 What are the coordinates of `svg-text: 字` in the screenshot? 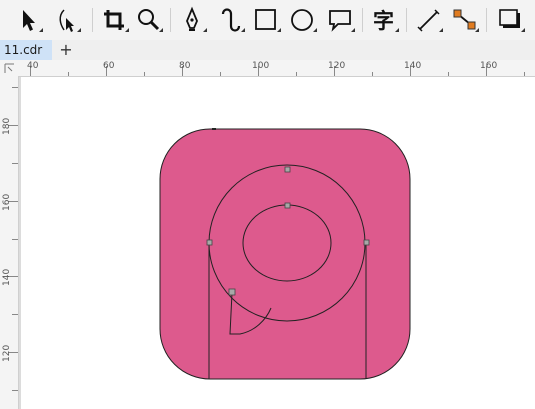 It's located at (383, 21).